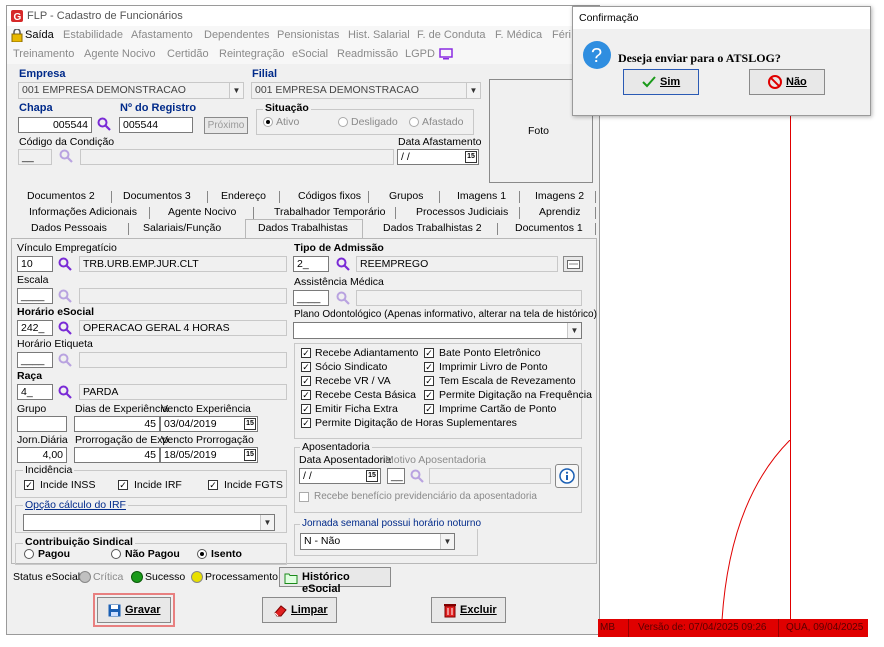 Image resolution: width=884 pixels, height=647 pixels. What do you see at coordinates (165, 577) in the screenshot?
I see `status-sucesso-label: Sucesso` at bounding box center [165, 577].